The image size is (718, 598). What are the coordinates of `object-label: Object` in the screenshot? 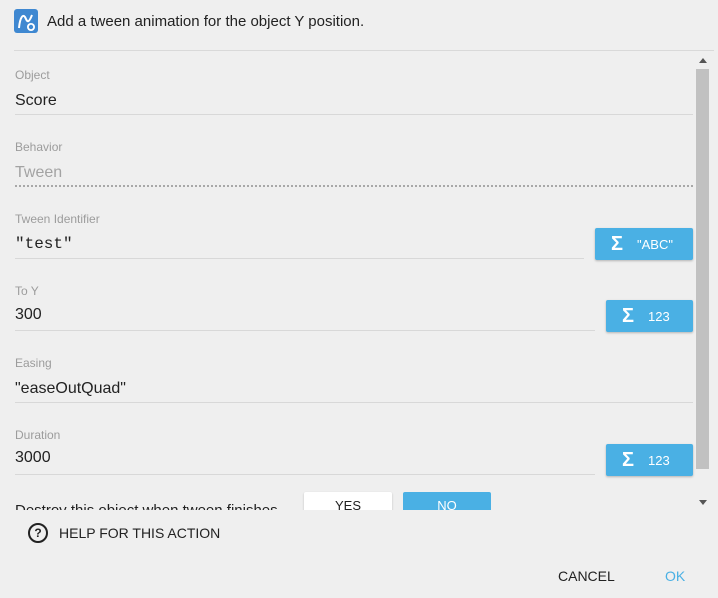 It's located at (32, 75).